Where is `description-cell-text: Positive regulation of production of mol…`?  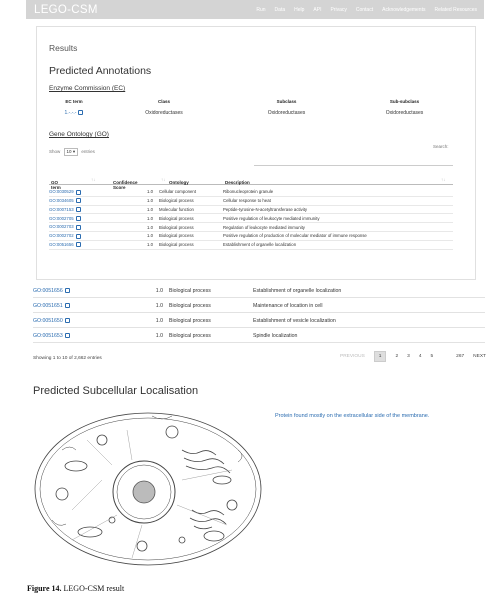 description-cell-text: Positive regulation of production of mol… is located at coordinates (295, 236).